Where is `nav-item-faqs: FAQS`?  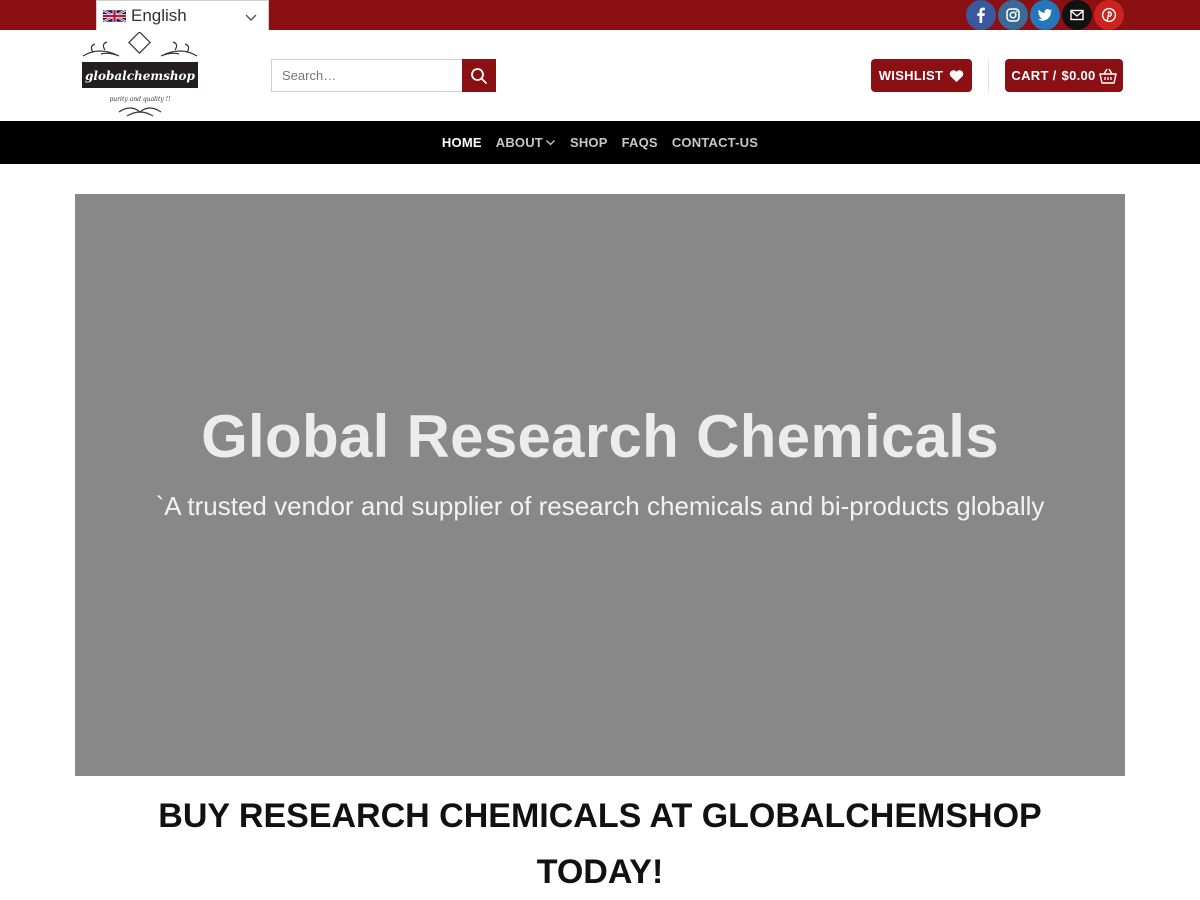
nav-item-faqs: FAQS is located at coordinates (640, 142).